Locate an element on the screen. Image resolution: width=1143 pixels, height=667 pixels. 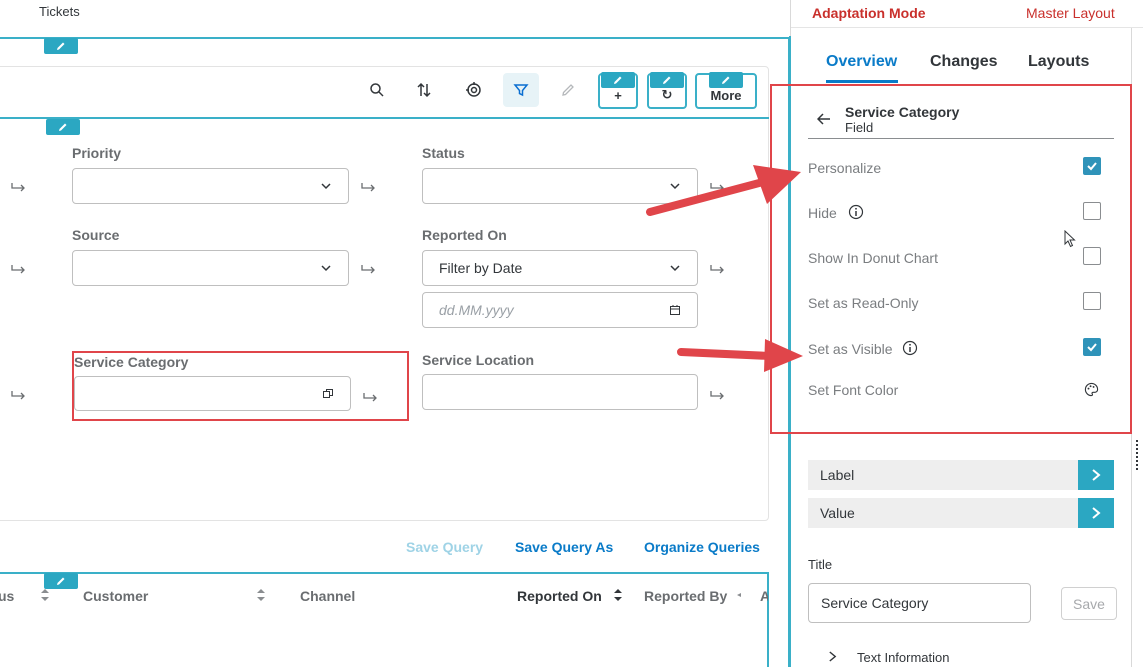
save-query-as-link: Save Query As is located at coordinates (564, 547).